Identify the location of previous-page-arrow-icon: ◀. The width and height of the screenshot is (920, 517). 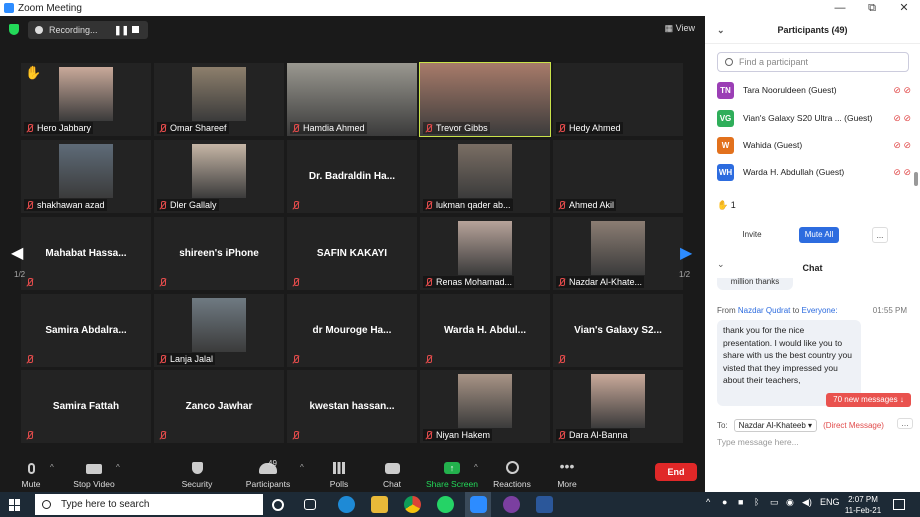
(17, 253).